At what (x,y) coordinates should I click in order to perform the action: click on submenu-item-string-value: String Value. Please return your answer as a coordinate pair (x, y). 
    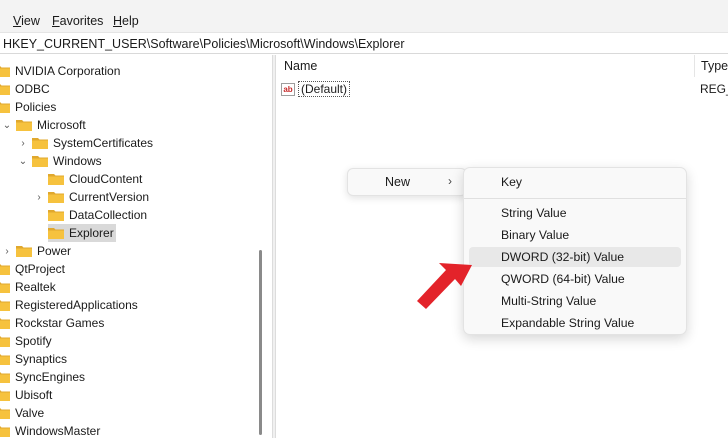
    Looking at the image, I should click on (575, 213).